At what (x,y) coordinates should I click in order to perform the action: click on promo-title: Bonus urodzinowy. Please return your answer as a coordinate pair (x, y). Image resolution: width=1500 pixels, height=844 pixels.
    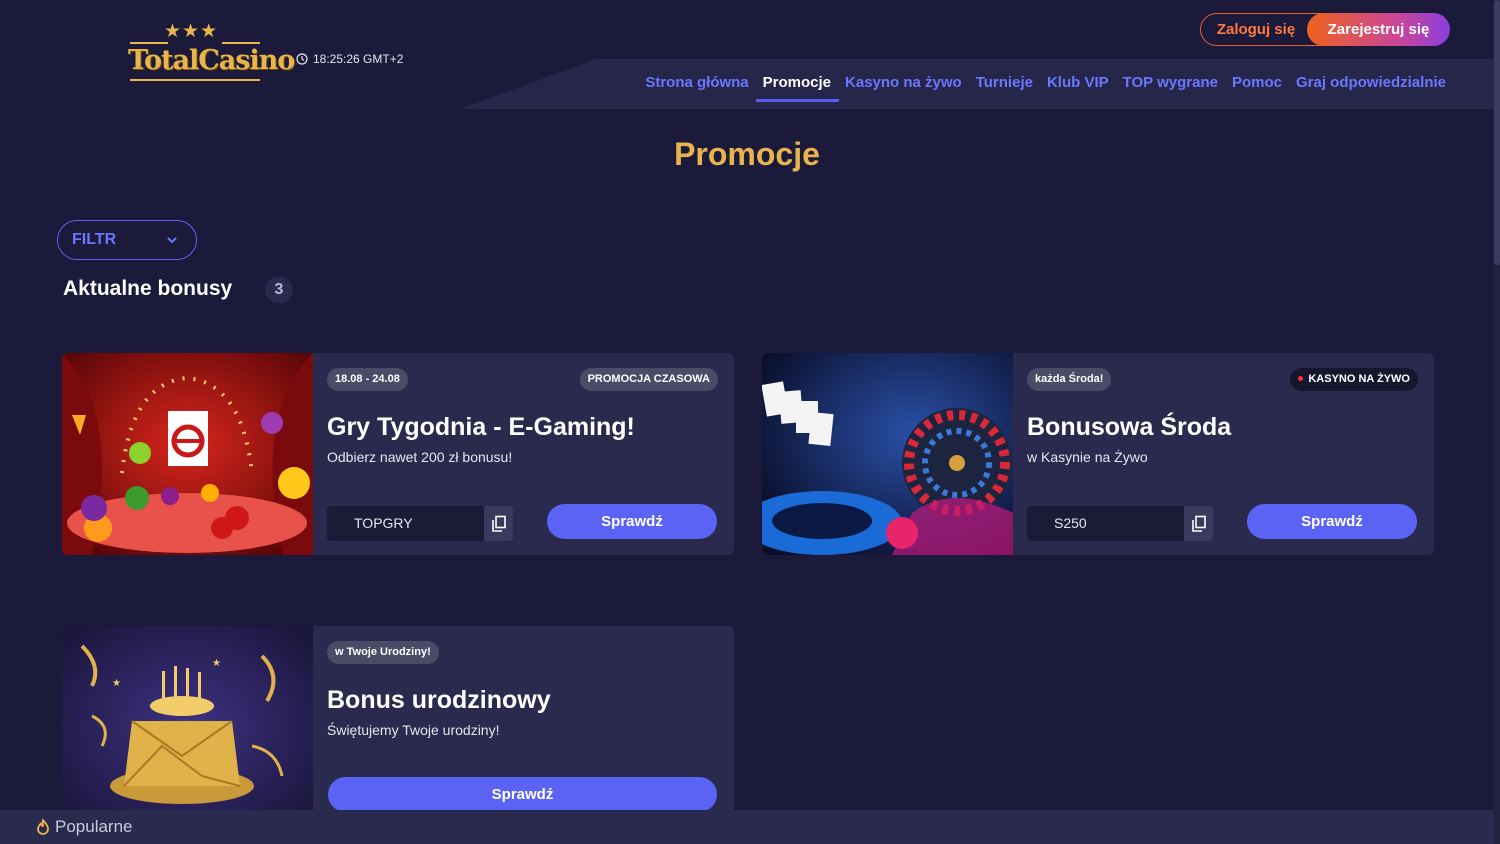
    Looking at the image, I should click on (439, 700).